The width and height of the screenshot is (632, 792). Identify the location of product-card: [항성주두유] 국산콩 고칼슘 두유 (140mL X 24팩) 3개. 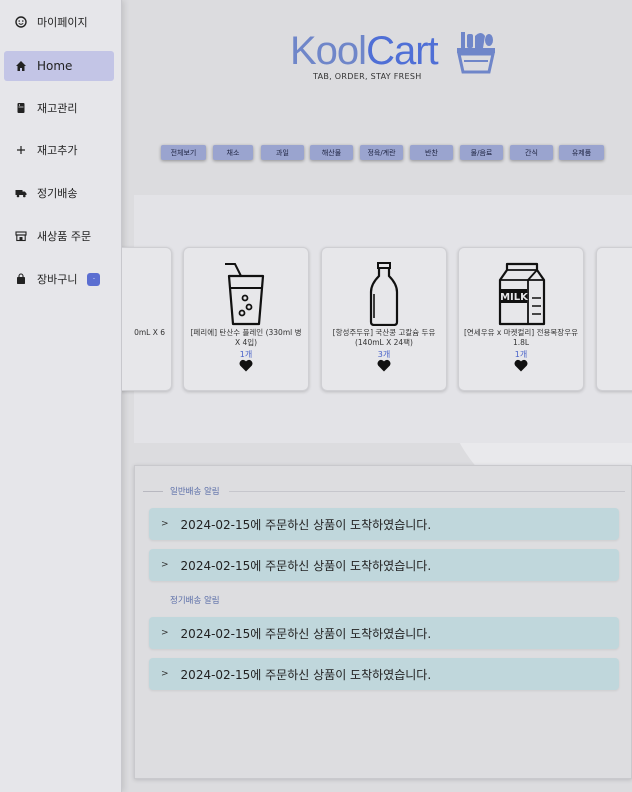
(384, 319).